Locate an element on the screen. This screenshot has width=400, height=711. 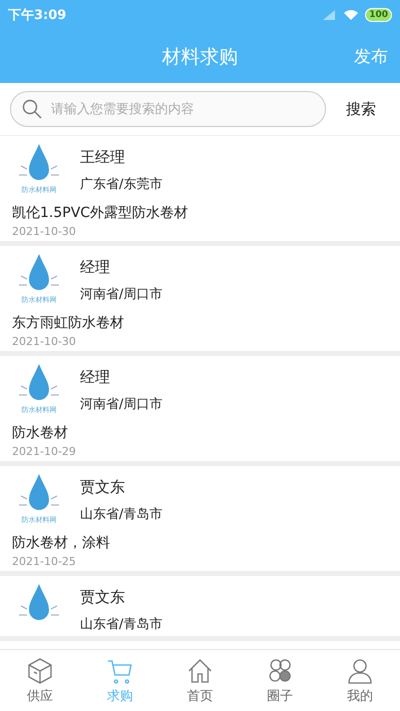
post-title: 凯伦1.5PVC外露型防水卷材 is located at coordinates (101, 213).